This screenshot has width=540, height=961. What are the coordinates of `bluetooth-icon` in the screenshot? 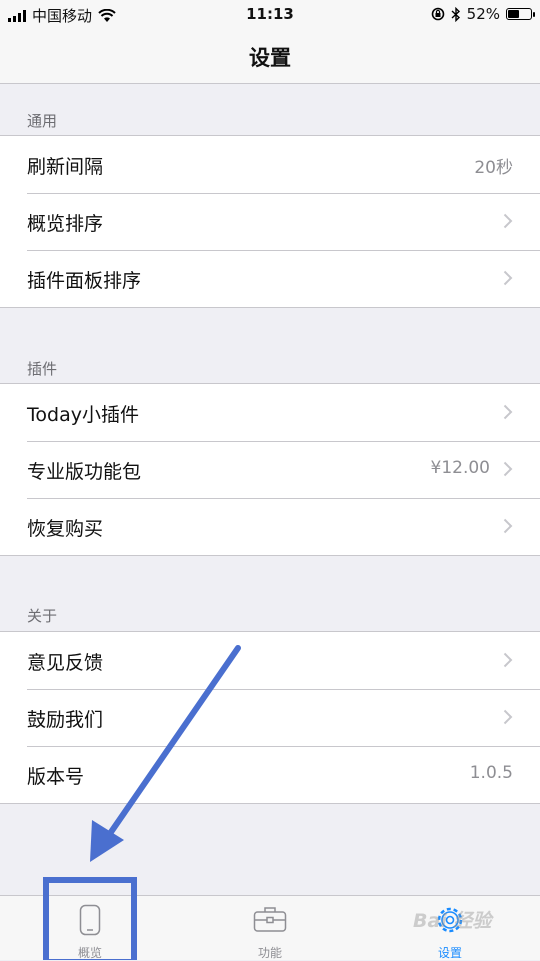 It's located at (455, 14).